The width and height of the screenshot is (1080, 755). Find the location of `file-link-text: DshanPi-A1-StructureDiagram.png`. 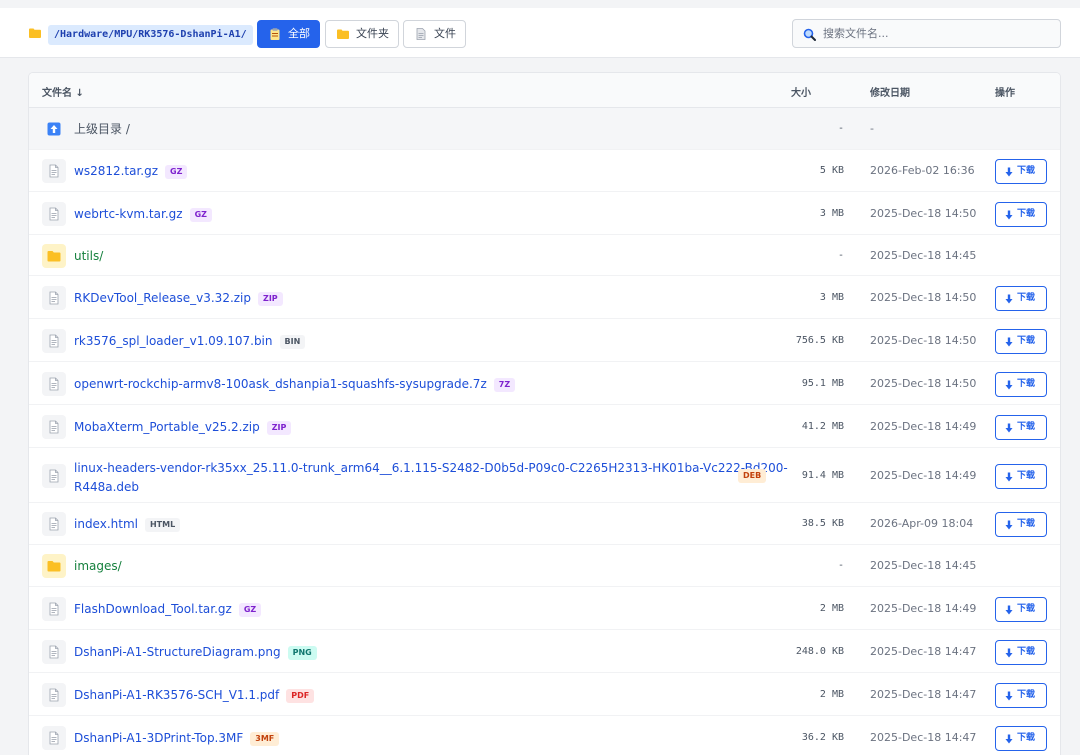

file-link-text: DshanPi-A1-StructureDiagram.png is located at coordinates (177, 652).